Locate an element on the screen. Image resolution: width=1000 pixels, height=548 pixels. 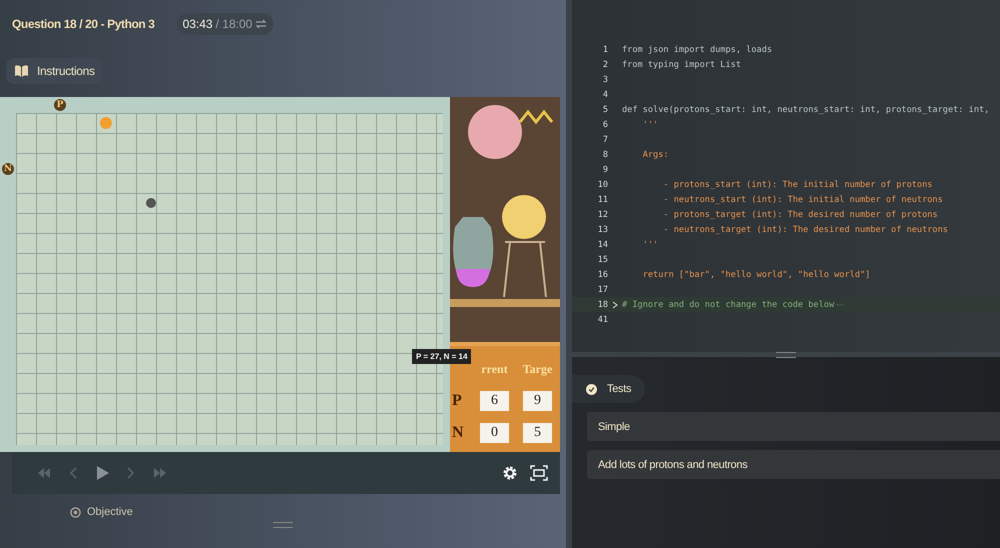
target-value: 5 is located at coordinates (537, 433).